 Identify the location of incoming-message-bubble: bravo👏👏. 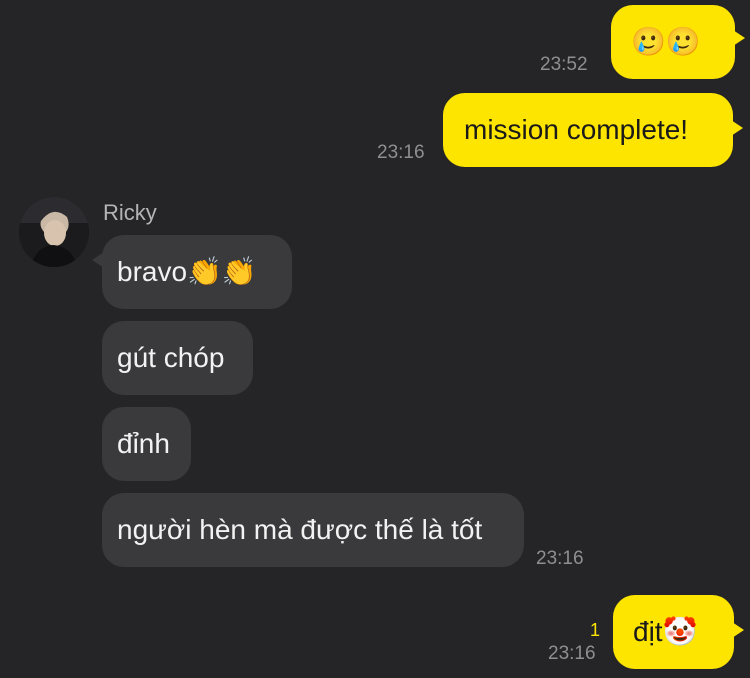
(197, 272).